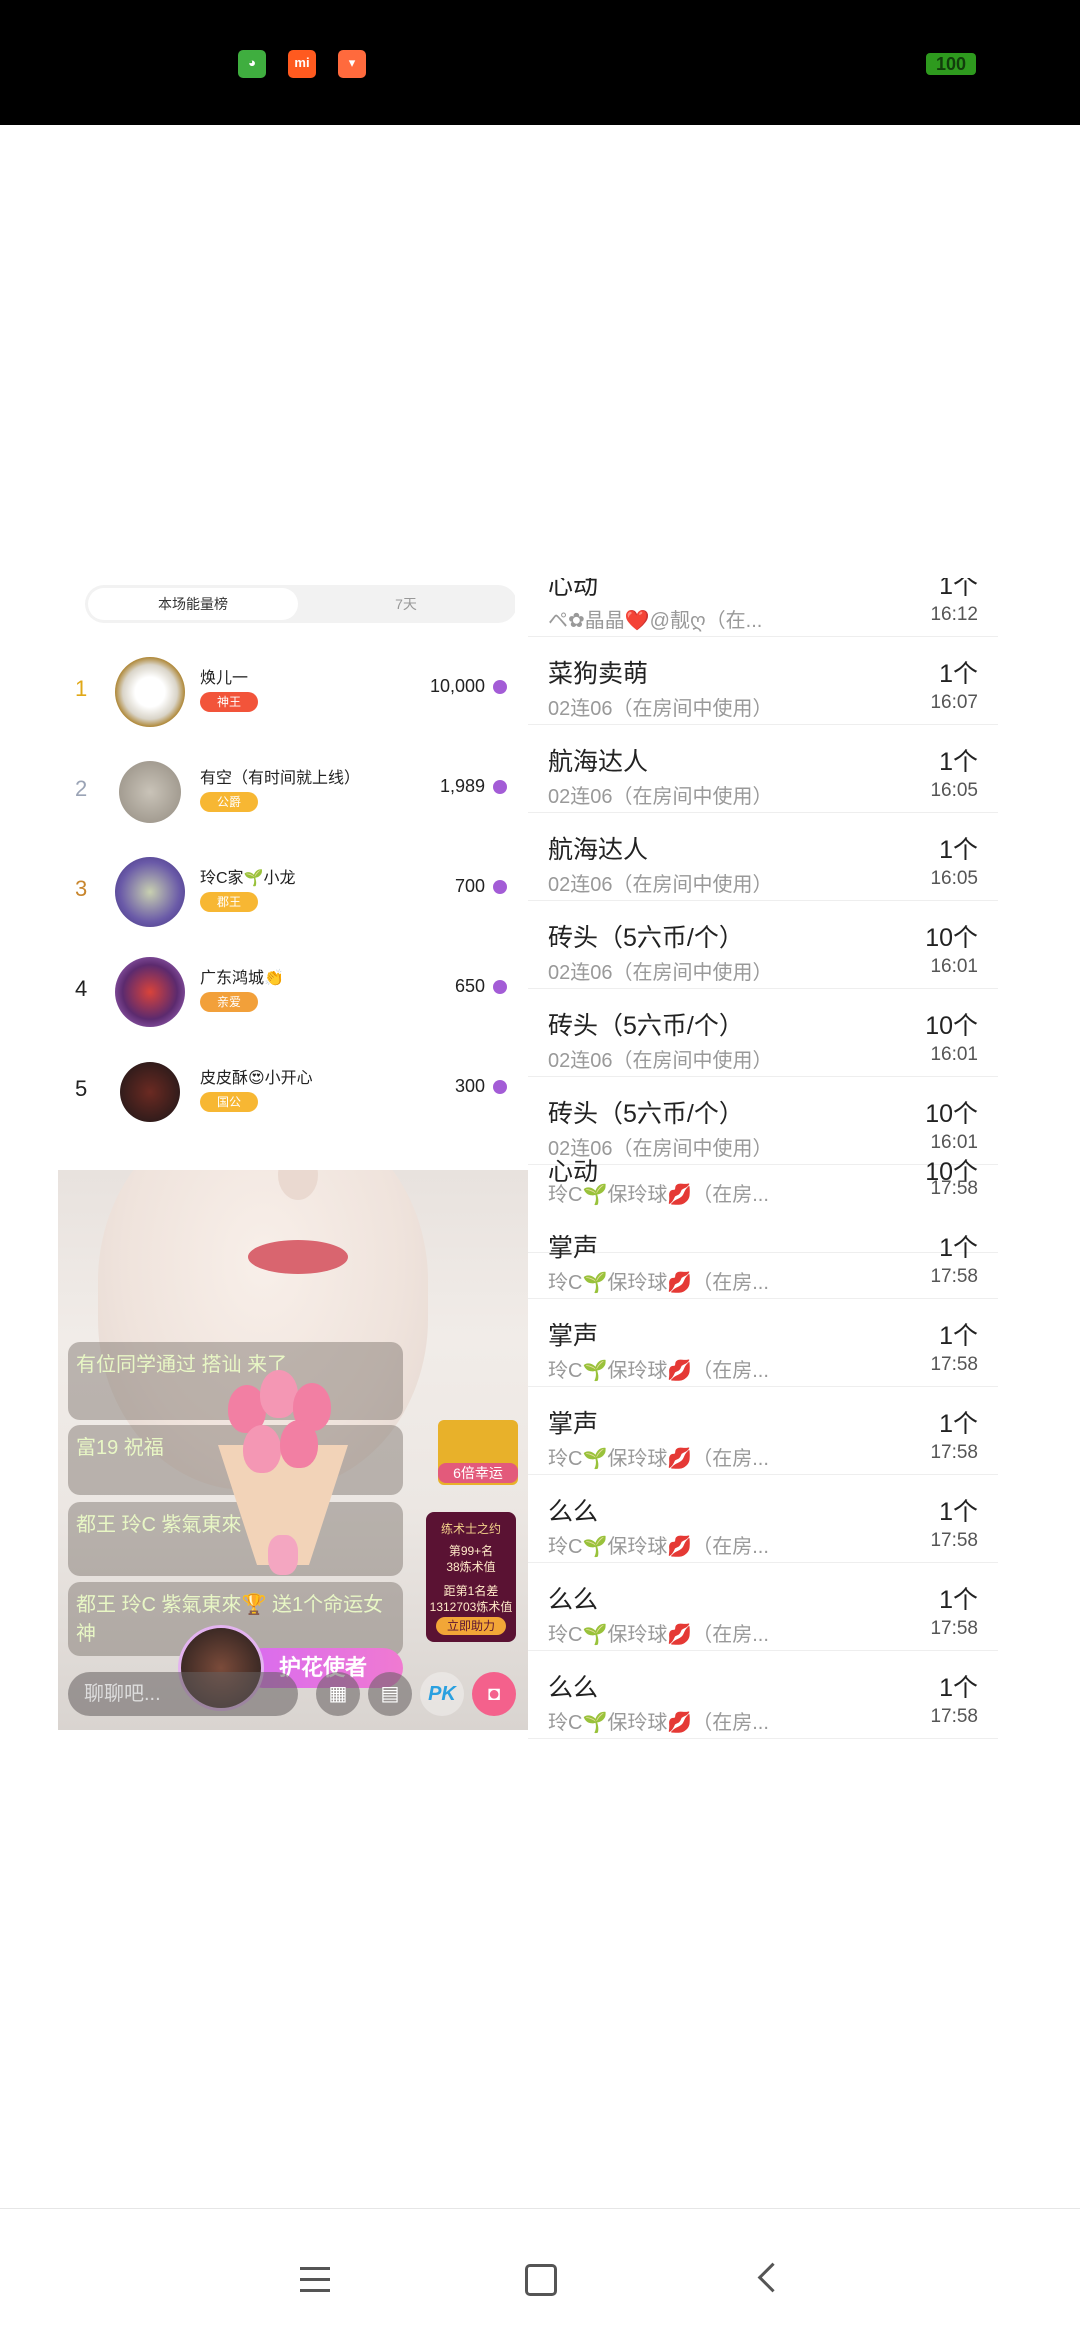  I want to click on level-badge: 神王, so click(229, 702).